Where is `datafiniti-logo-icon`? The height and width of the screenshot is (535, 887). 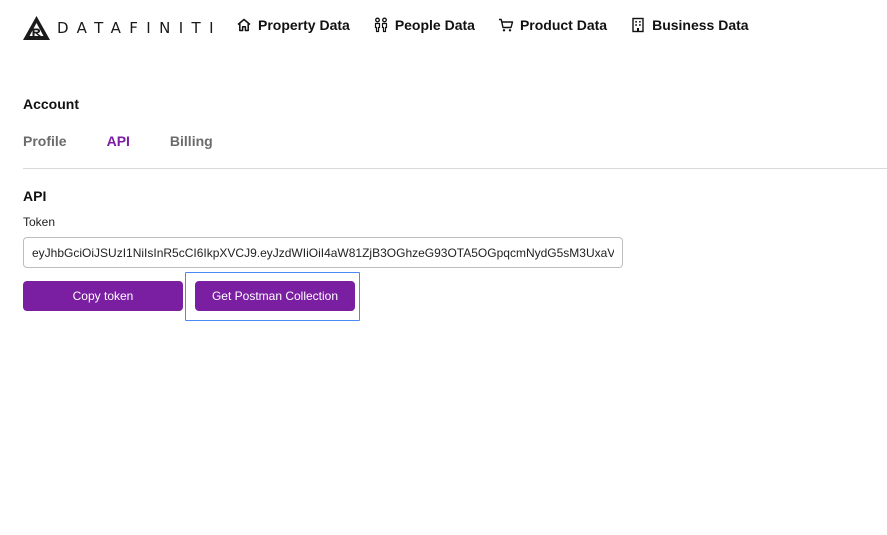
datafiniti-logo-icon is located at coordinates (36, 28).